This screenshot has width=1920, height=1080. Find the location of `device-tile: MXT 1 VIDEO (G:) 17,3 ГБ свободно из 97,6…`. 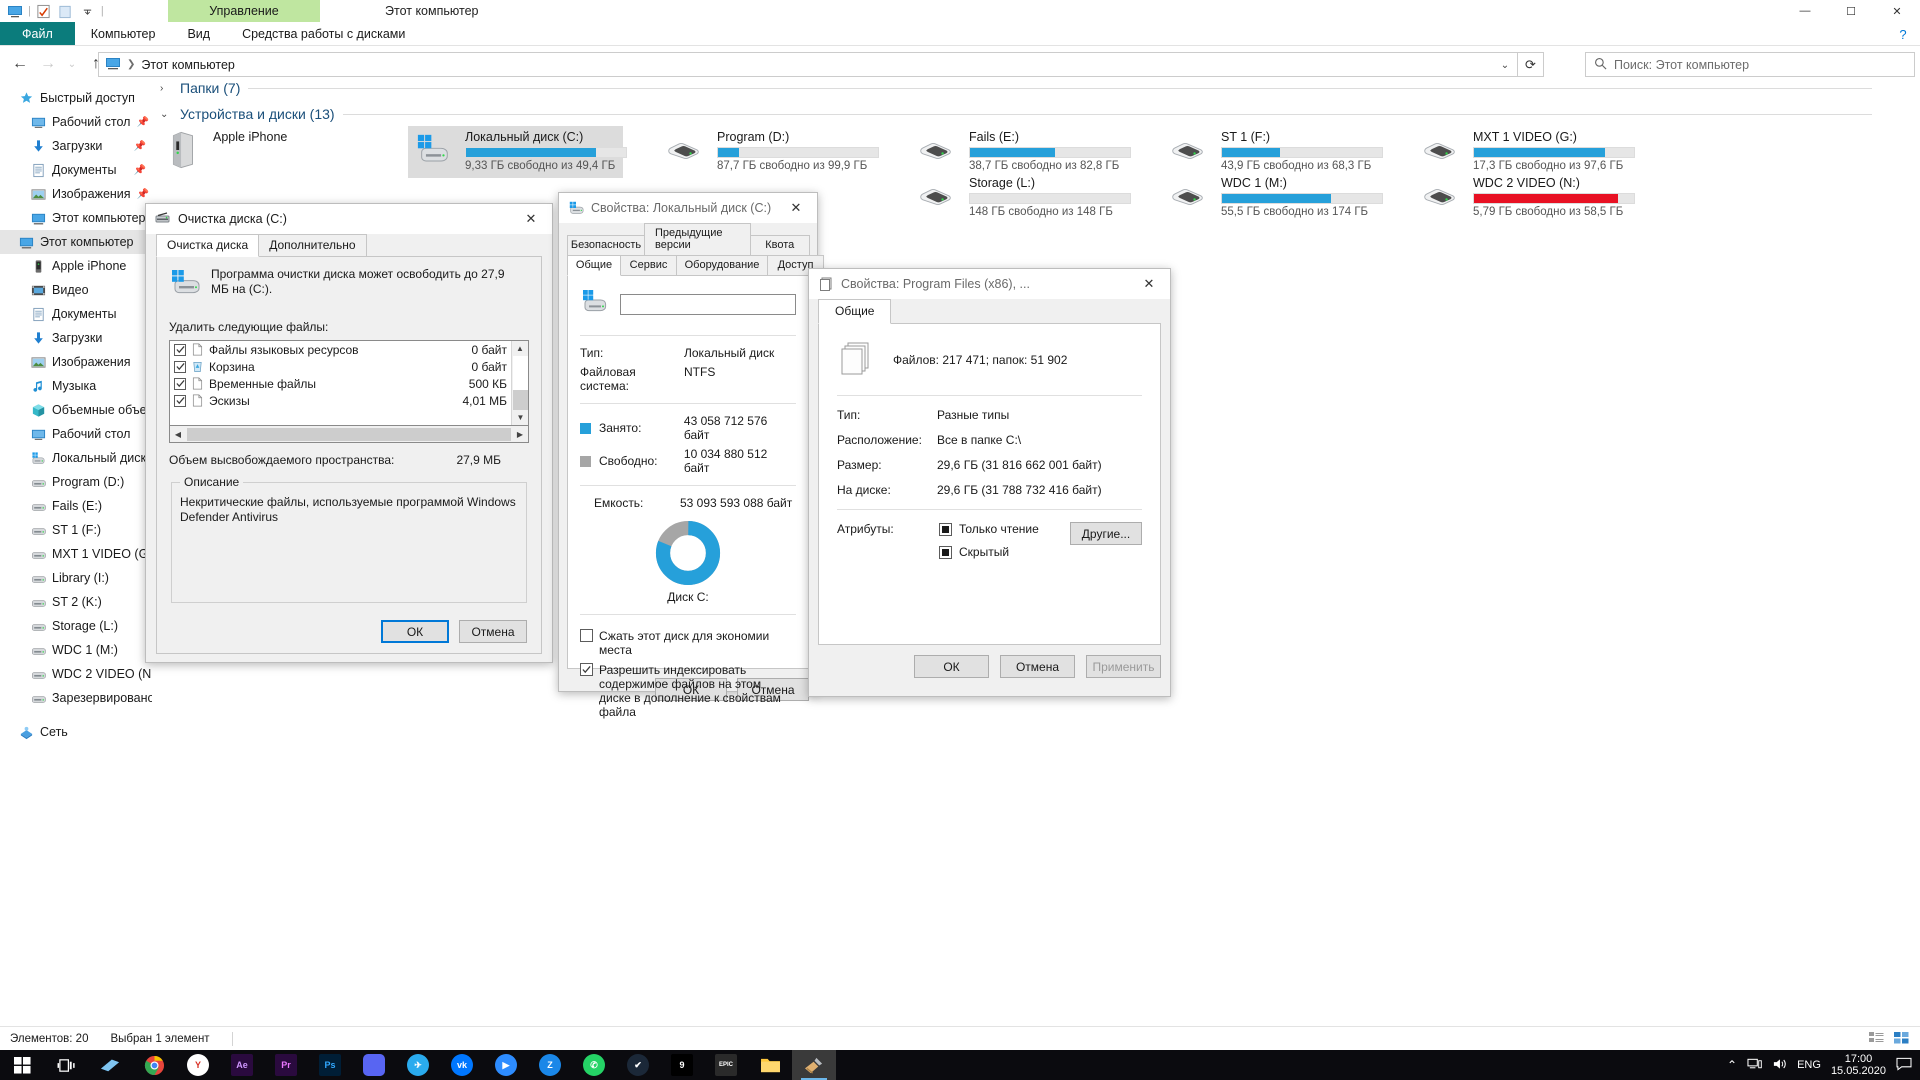

device-tile: MXT 1 VIDEO (G:) 17,3 ГБ свободно из 97,6… is located at coordinates (1525, 152).